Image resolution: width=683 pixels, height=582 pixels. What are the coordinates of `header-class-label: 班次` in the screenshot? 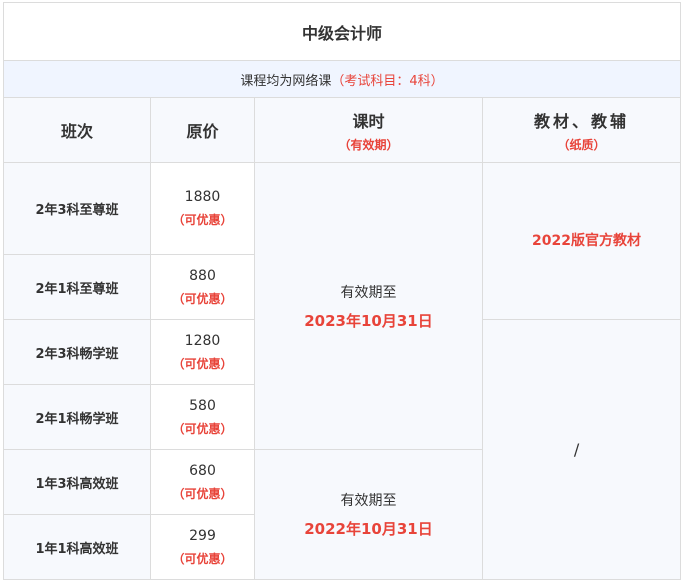 It's located at (76, 131).